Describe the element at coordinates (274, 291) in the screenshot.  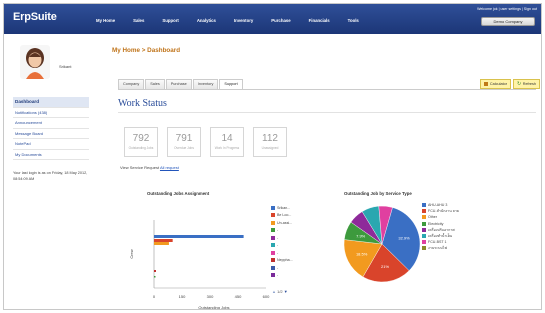
I see `pager-up-icon: ▲` at that location.